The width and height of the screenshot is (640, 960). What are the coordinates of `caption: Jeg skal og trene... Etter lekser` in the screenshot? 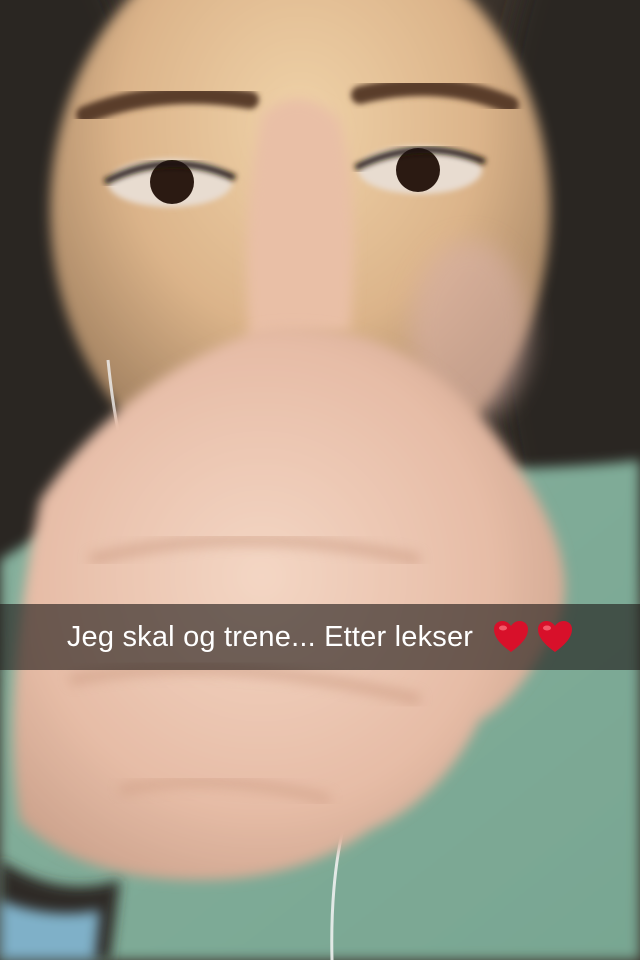 It's located at (320, 637).